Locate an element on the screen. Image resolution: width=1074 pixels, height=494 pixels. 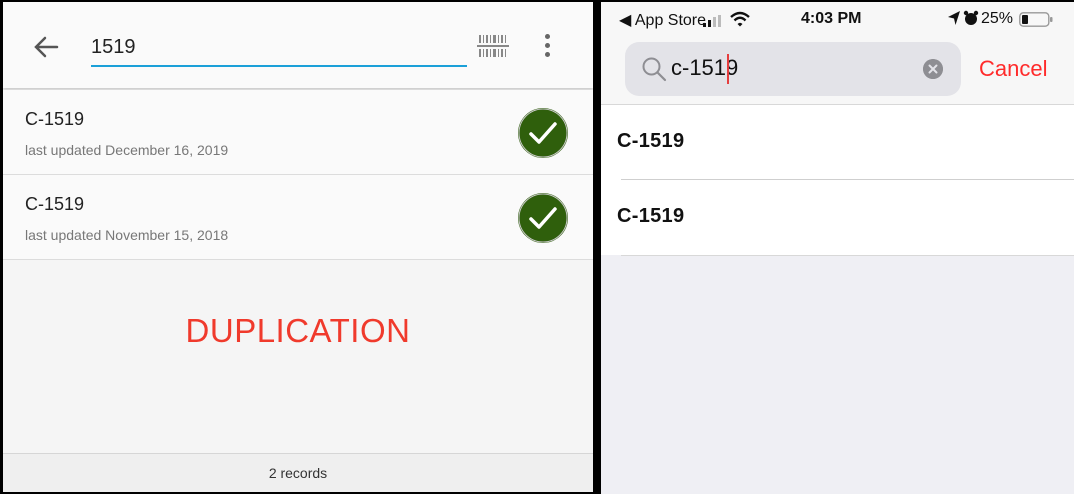
result-row: C-1519 last updated December 16, 2019 is located at coordinates (298, 132).